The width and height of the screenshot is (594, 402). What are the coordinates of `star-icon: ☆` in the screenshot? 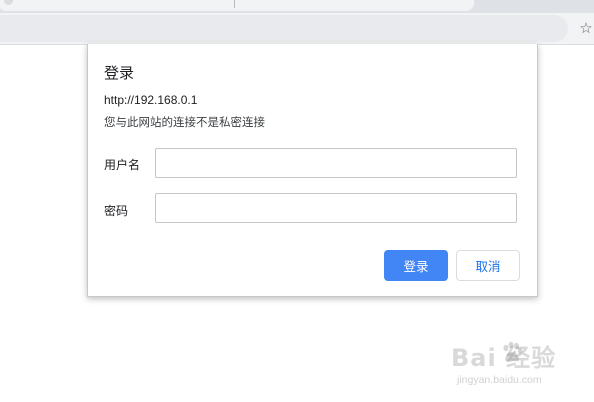 It's located at (586, 28).